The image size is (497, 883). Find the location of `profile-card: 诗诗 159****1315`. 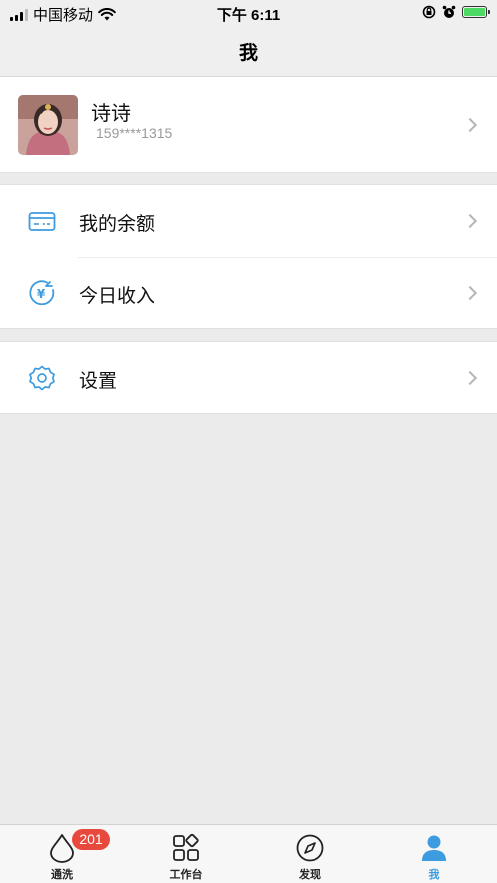

profile-card: 诗诗 159****1315 is located at coordinates (248, 125).